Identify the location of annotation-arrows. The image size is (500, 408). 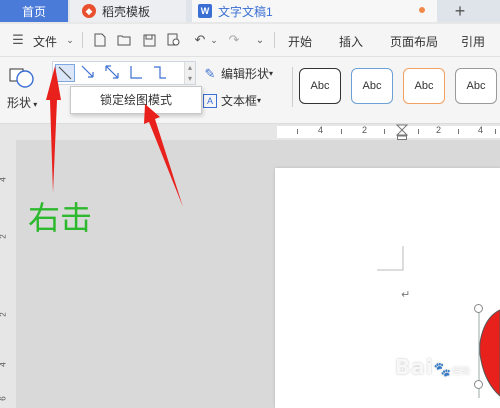
(114, 136).